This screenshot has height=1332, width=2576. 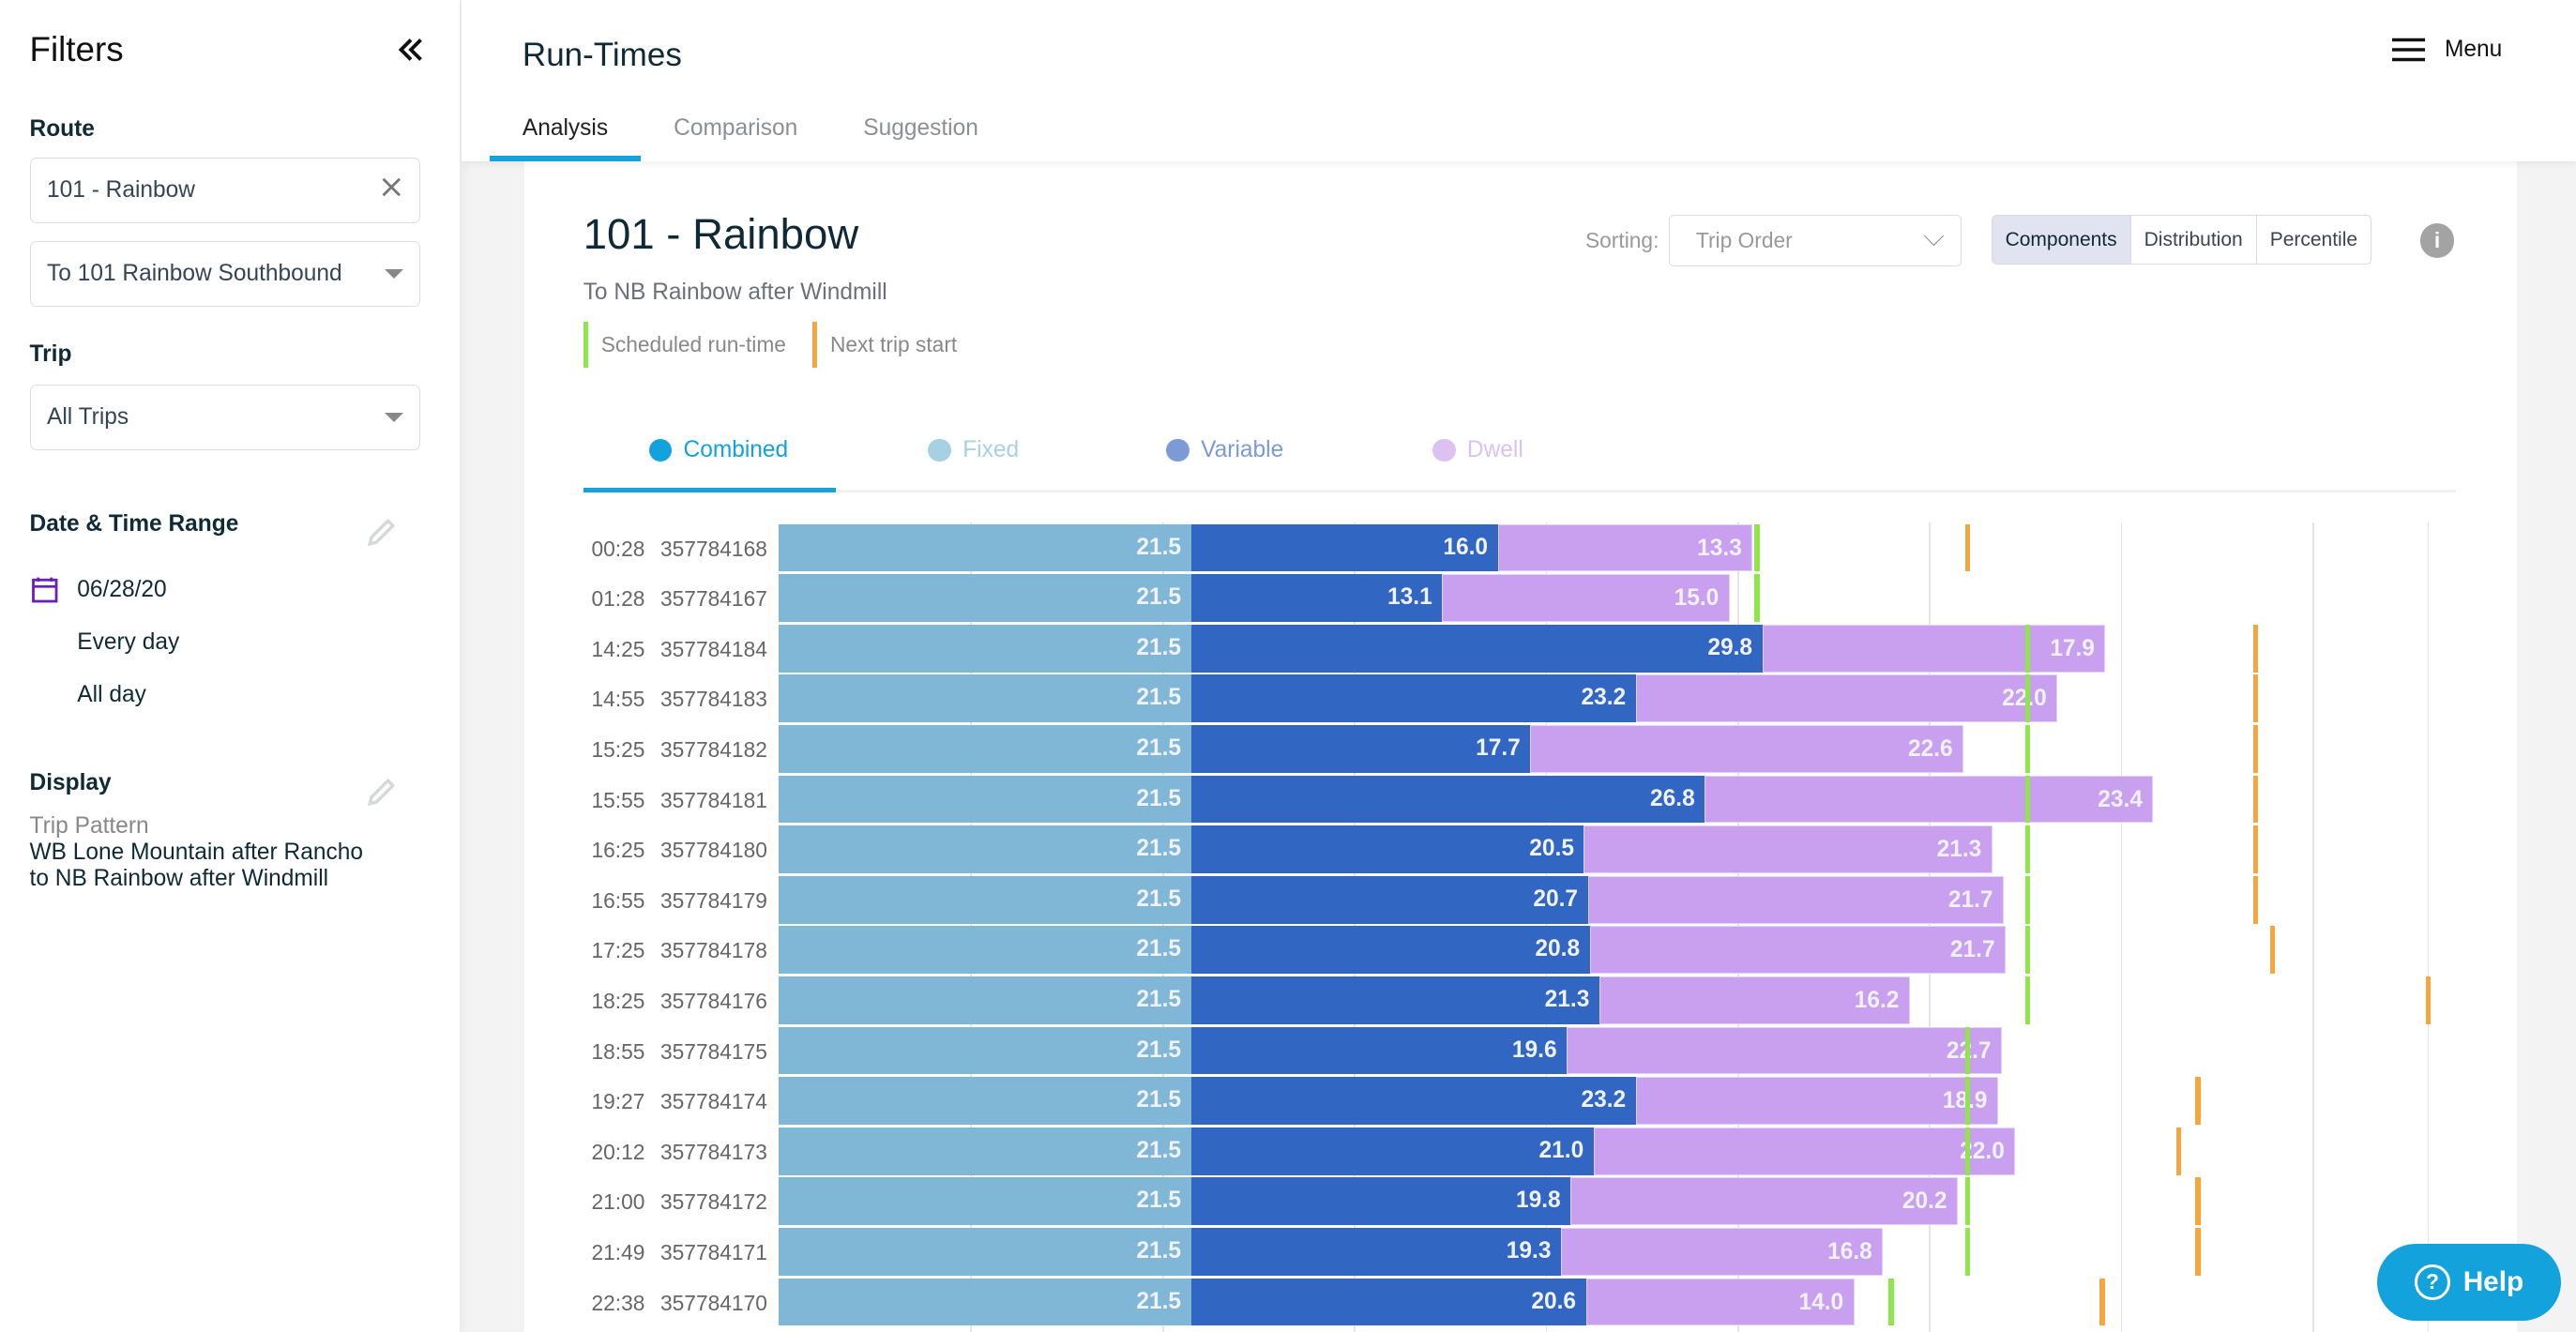 I want to click on sorting-select: Trip Order, so click(x=1815, y=241).